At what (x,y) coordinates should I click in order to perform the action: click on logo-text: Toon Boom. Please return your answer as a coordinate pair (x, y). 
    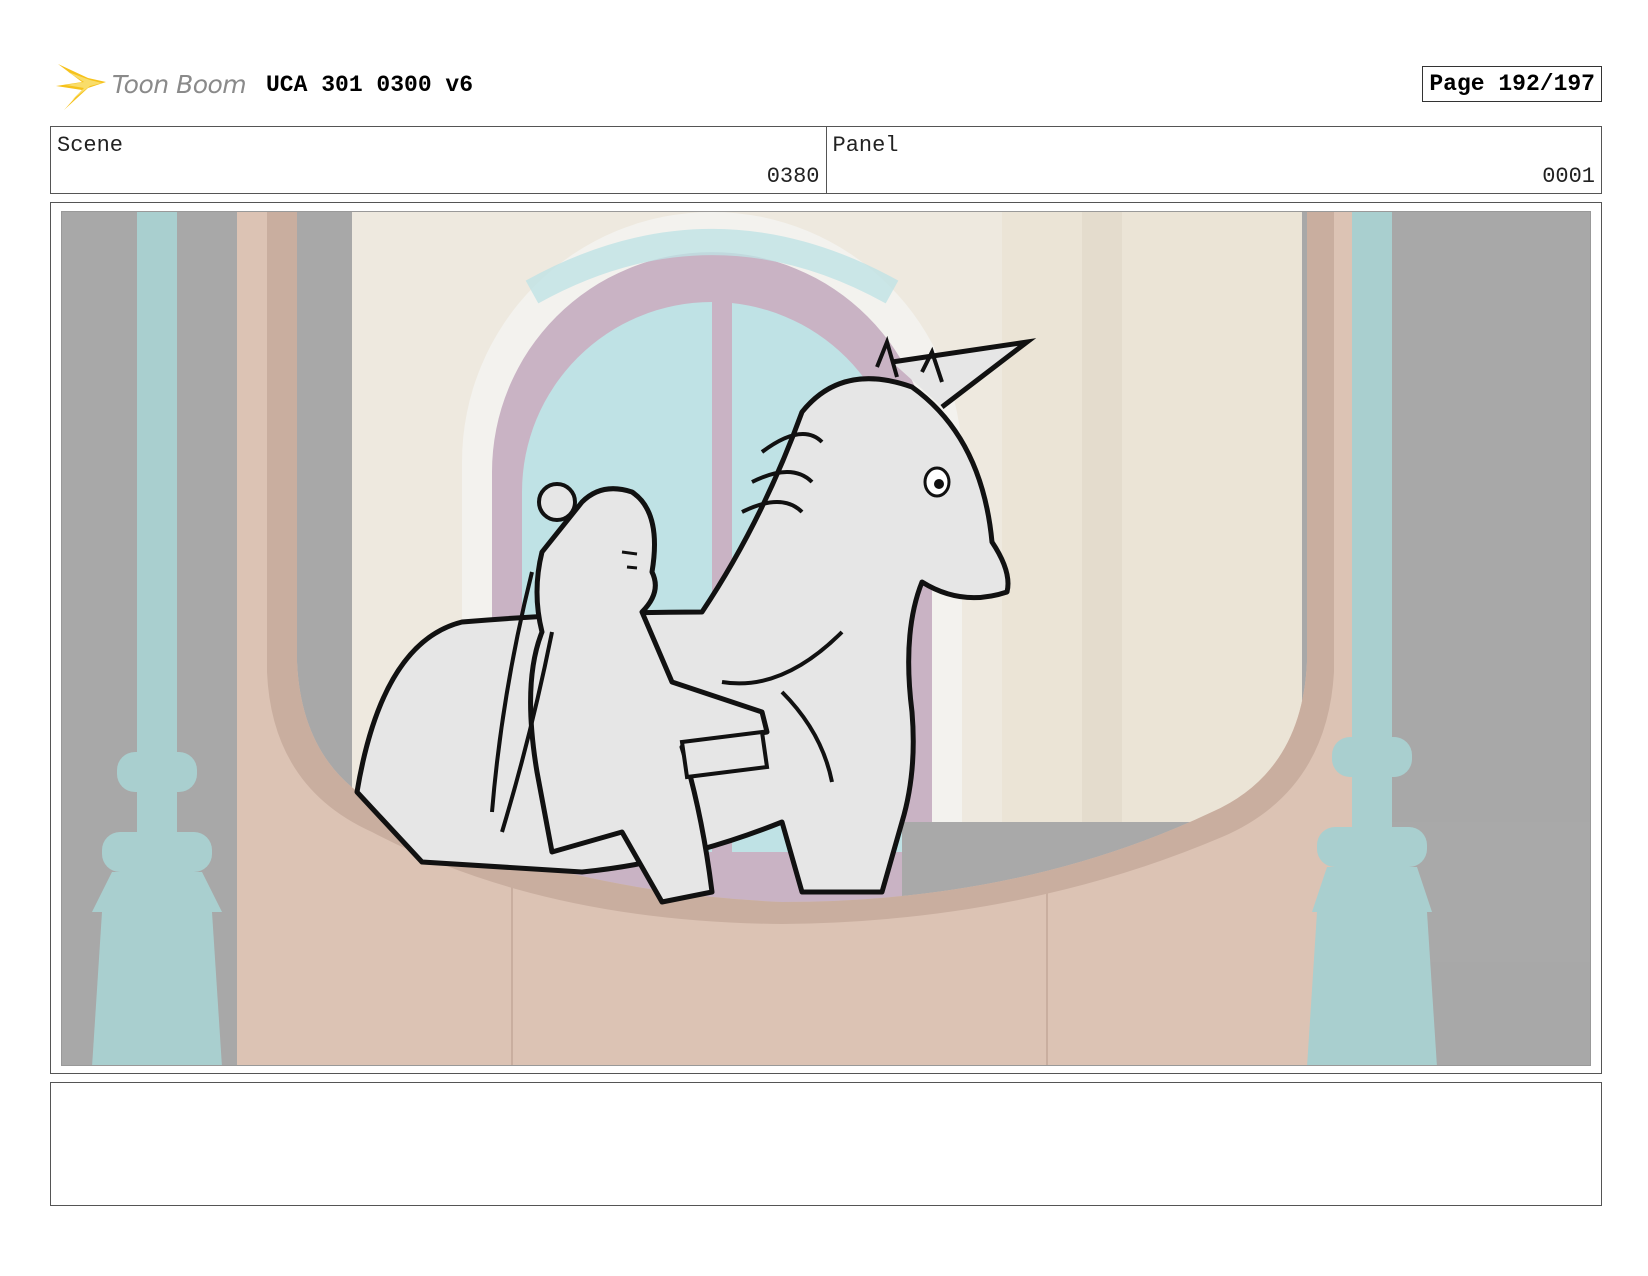
    Looking at the image, I should click on (179, 84).